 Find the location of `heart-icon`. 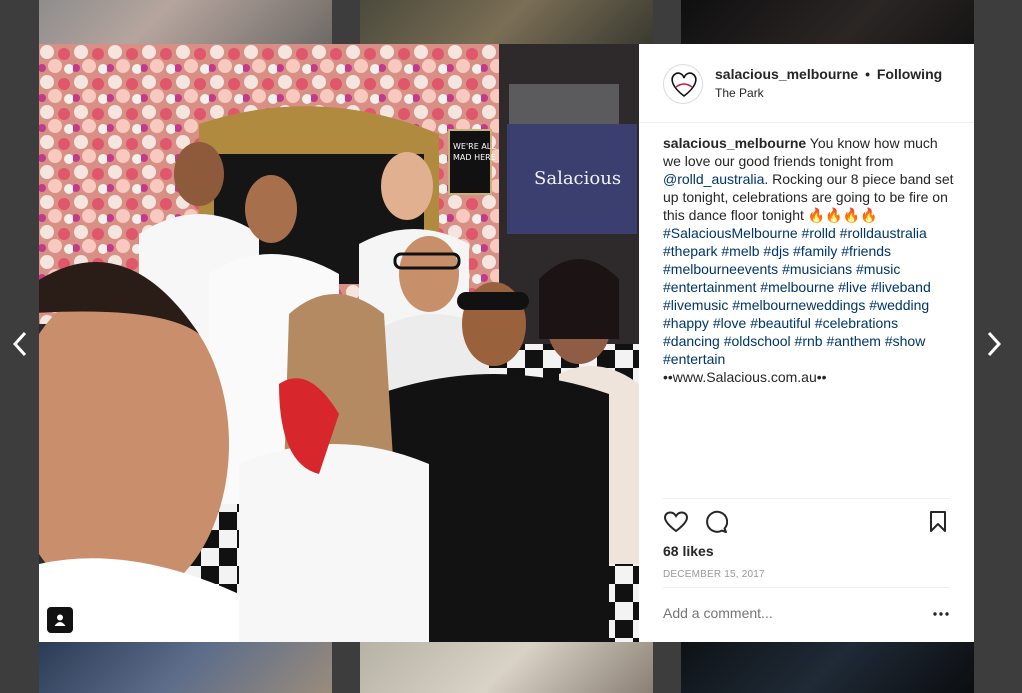

heart-icon is located at coordinates (676, 522).